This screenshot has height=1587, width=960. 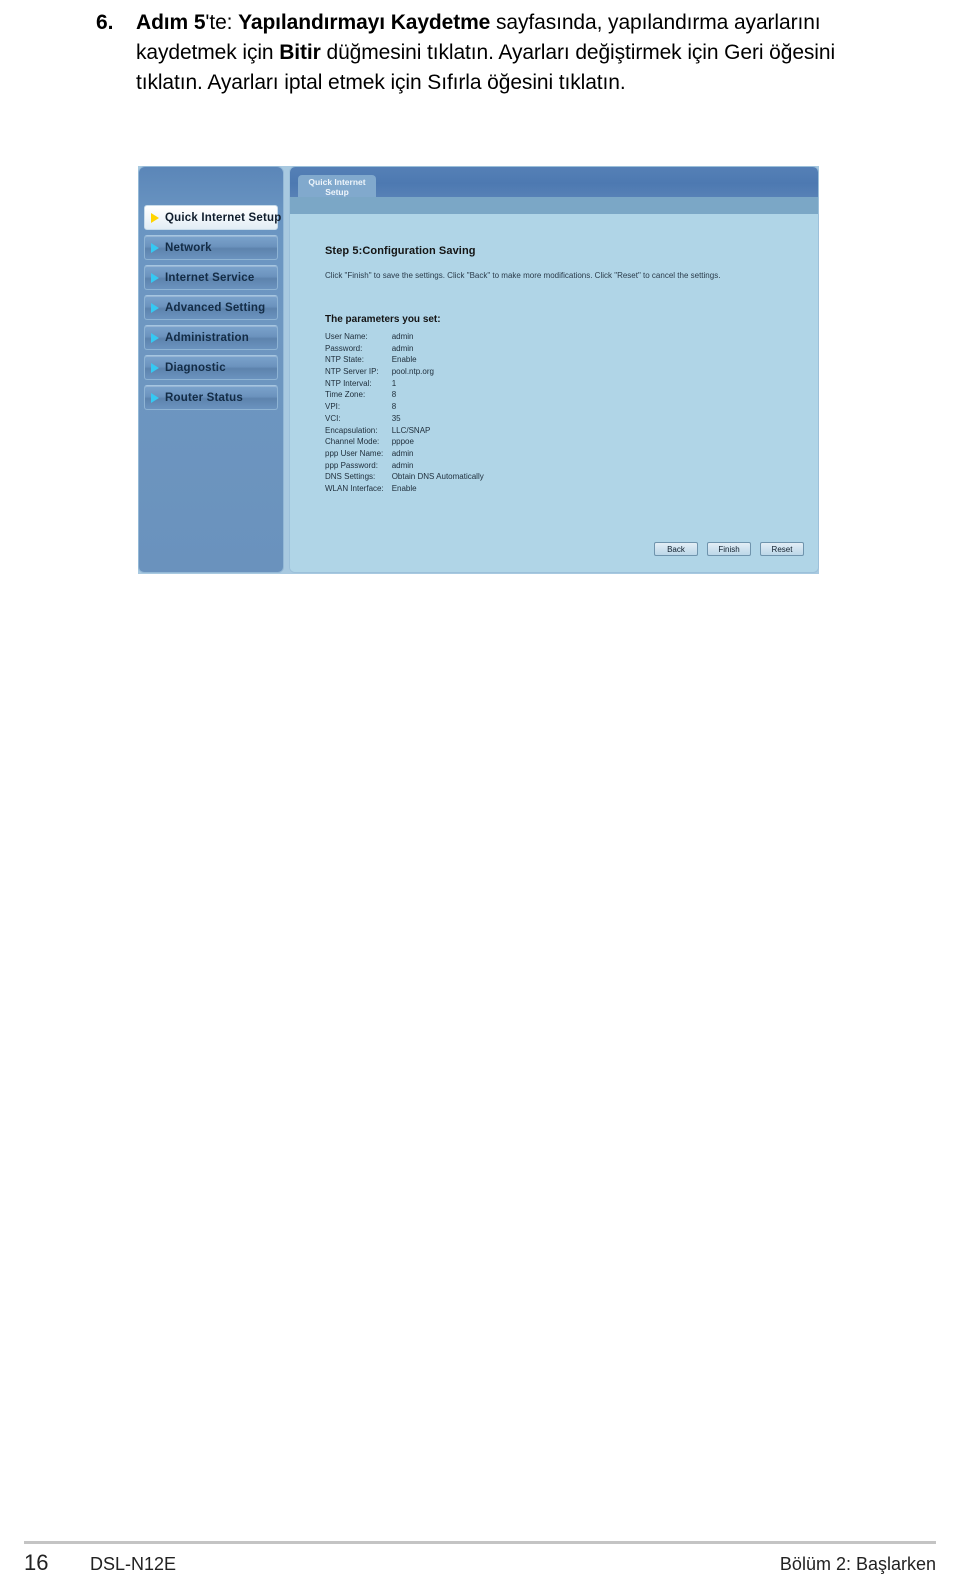 I want to click on back-button: Back, so click(x=676, y=549).